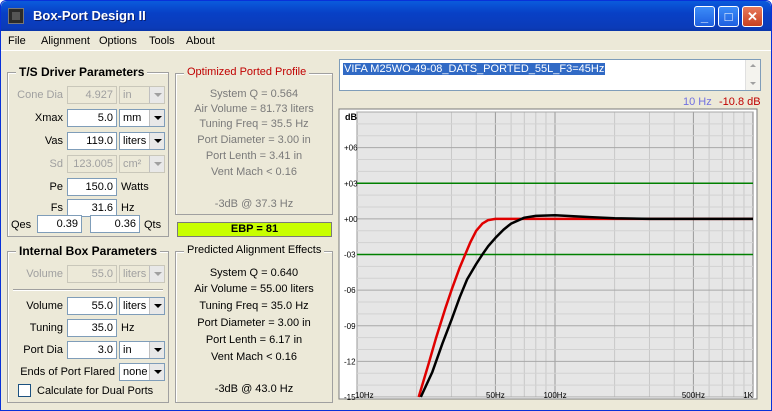  What do you see at coordinates (351, 183) in the screenshot?
I see `y-tick-label: +03` at bounding box center [351, 183].